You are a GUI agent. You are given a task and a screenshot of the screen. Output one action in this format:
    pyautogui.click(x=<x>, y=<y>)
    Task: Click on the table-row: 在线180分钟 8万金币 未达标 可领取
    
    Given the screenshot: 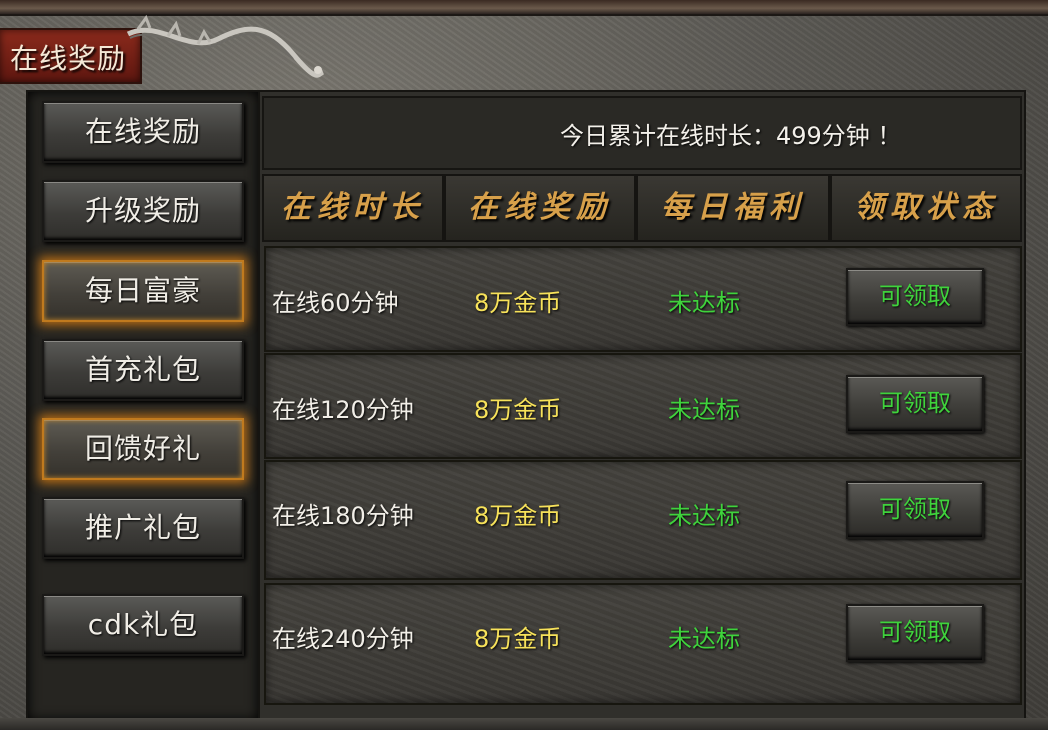 What is the action you would take?
    pyautogui.click(x=643, y=520)
    